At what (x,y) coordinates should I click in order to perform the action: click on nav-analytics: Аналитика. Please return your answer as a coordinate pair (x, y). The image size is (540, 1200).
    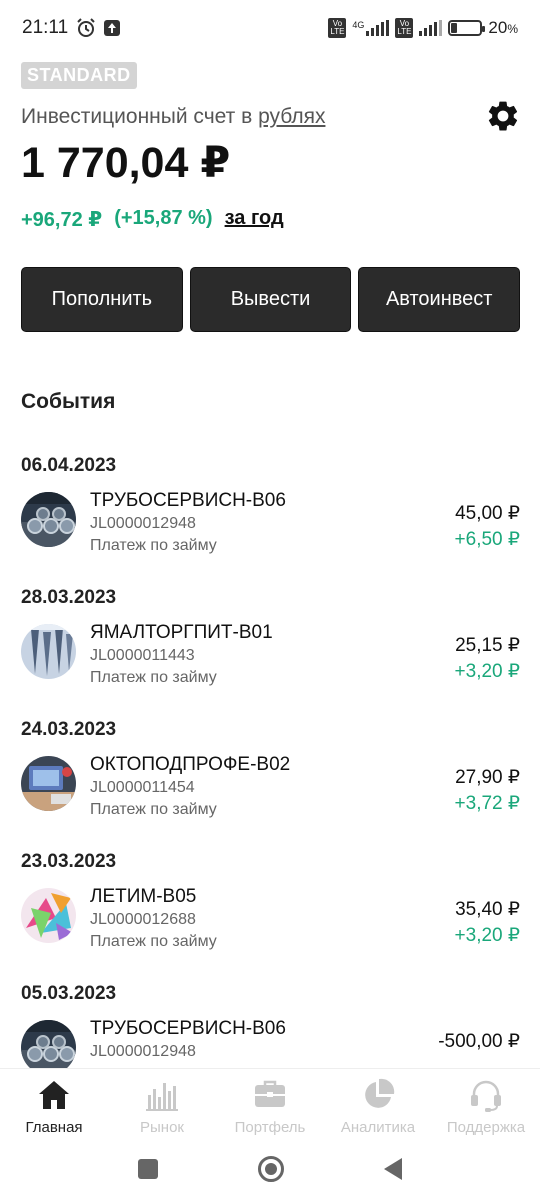
    Looking at the image, I should click on (378, 1103).